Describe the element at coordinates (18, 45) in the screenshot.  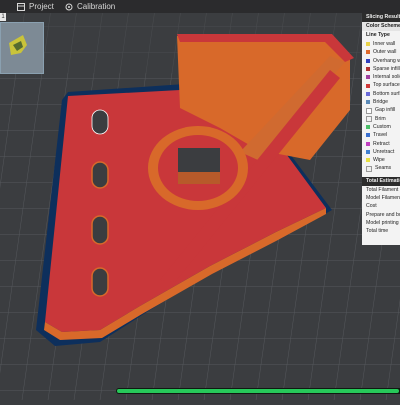
I see `thumbnail-preview` at that location.